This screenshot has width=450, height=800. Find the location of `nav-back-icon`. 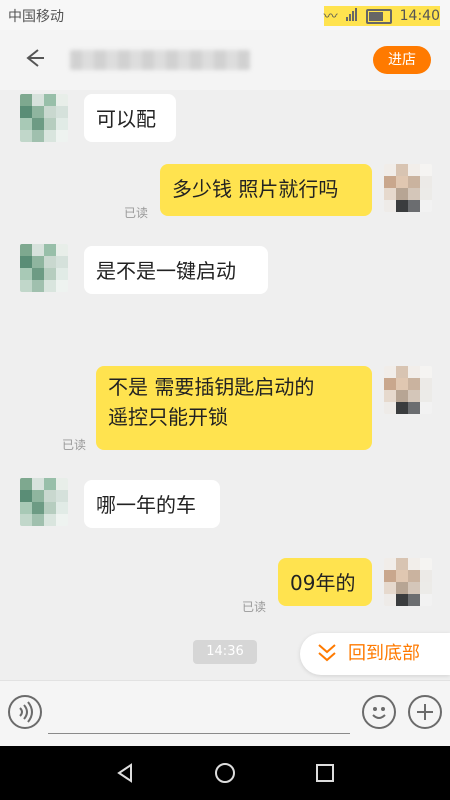

nav-back-icon is located at coordinates (125, 773).